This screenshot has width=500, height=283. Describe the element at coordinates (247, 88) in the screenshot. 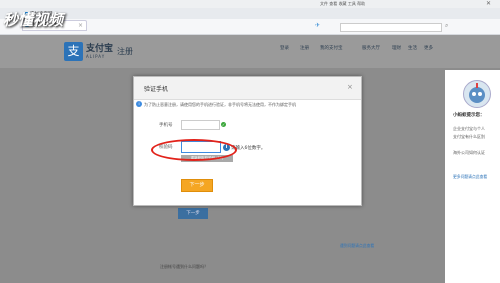

I see `dialog-header: 验证手机 ×` at that location.